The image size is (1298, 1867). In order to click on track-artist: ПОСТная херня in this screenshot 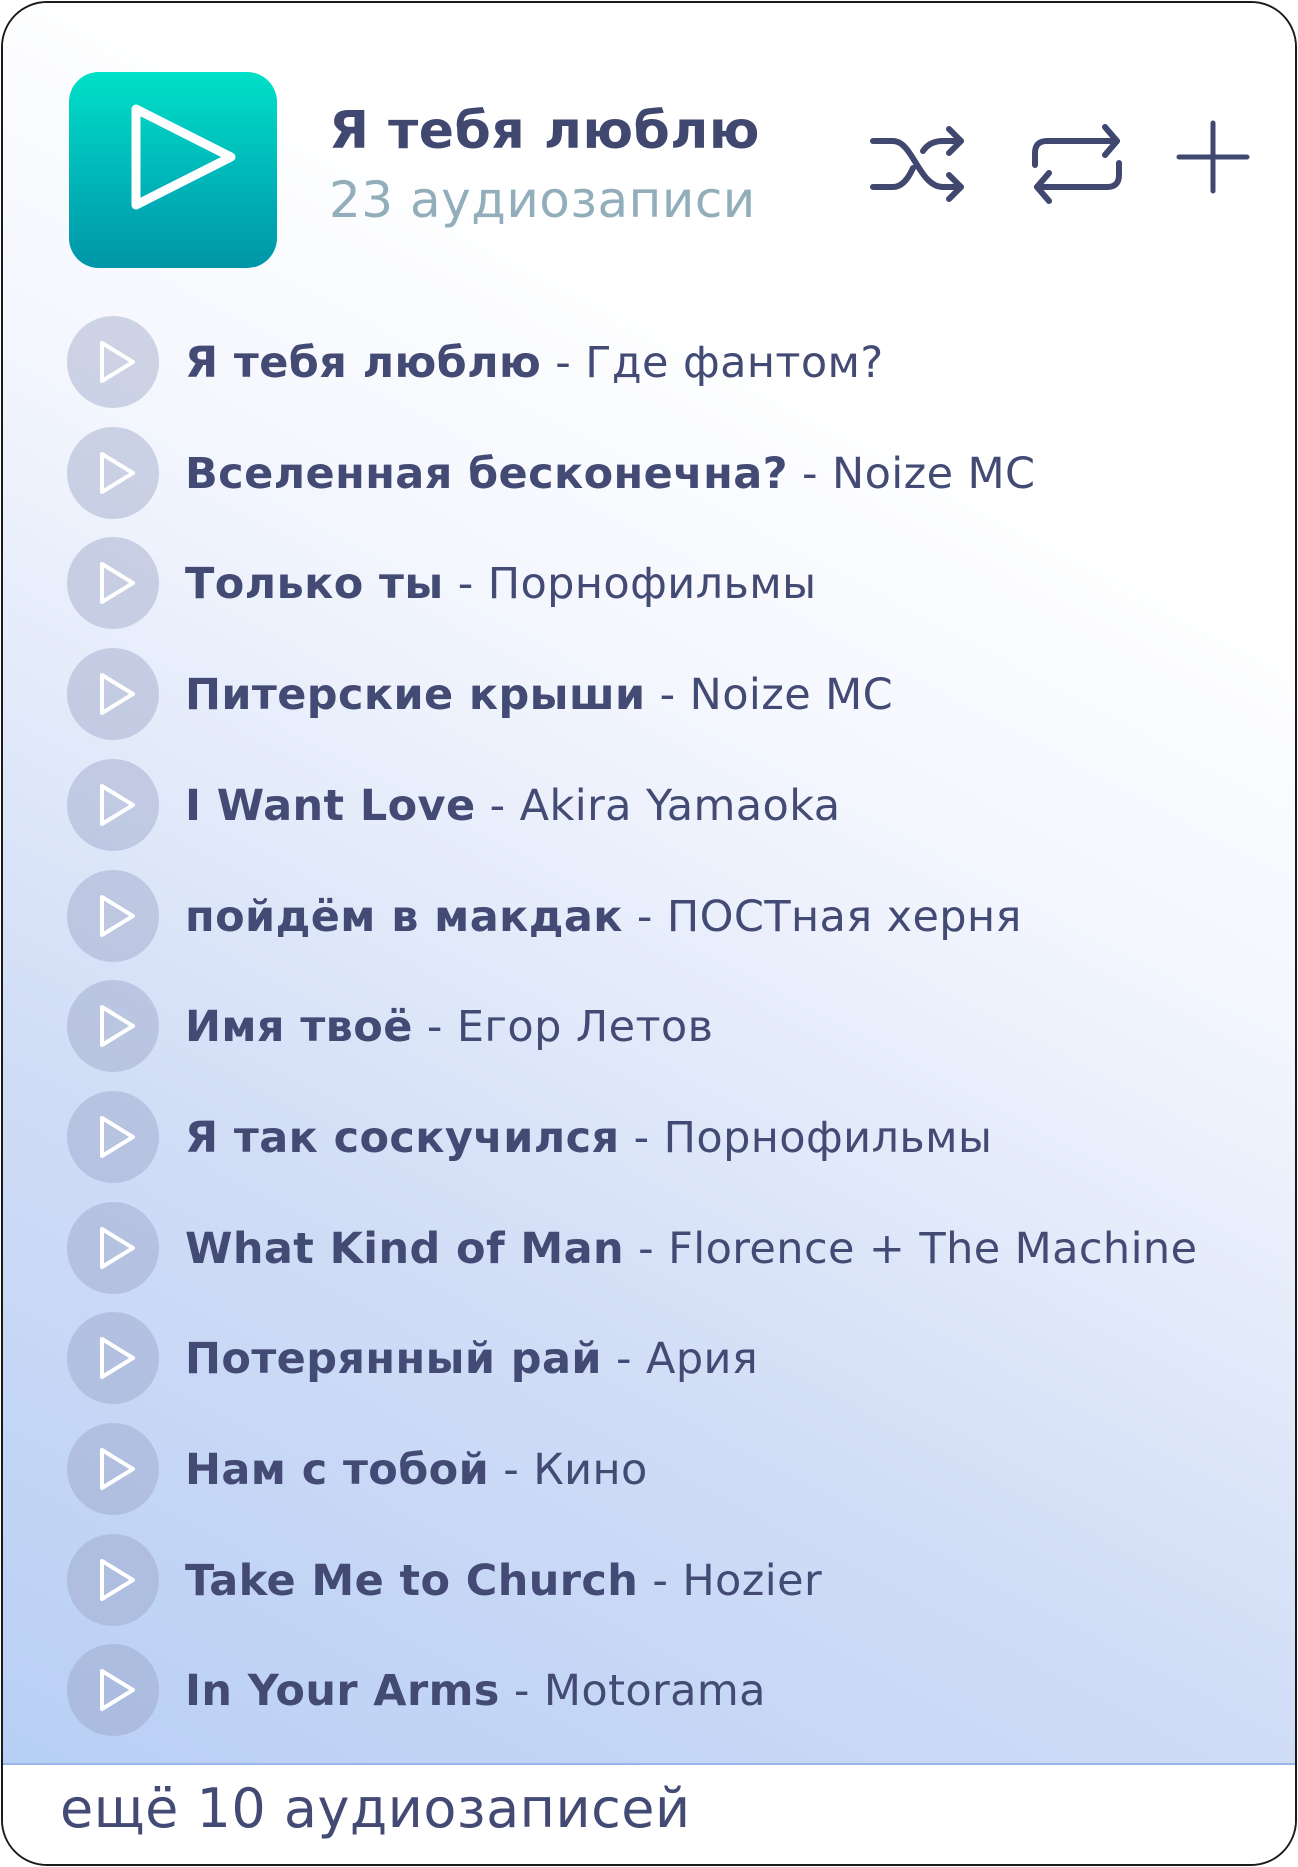, I will do `click(844, 917)`.